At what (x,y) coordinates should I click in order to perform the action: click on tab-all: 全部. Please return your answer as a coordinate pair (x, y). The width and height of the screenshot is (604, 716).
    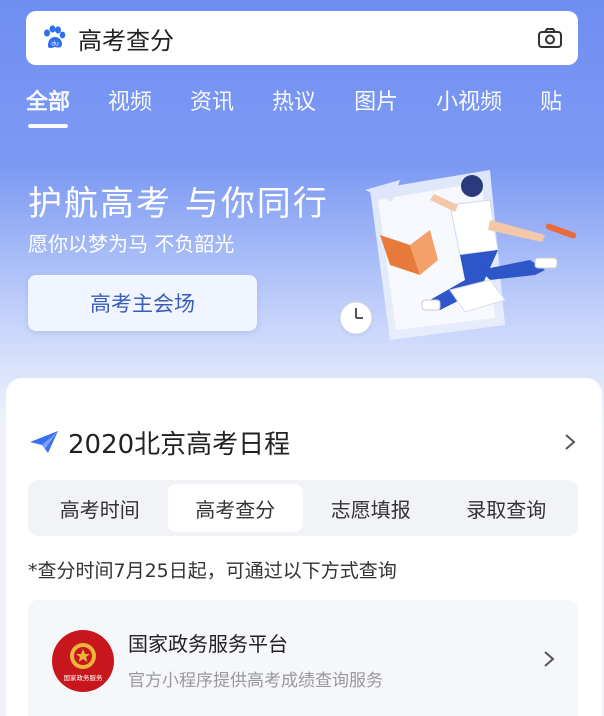
    Looking at the image, I should click on (48, 106).